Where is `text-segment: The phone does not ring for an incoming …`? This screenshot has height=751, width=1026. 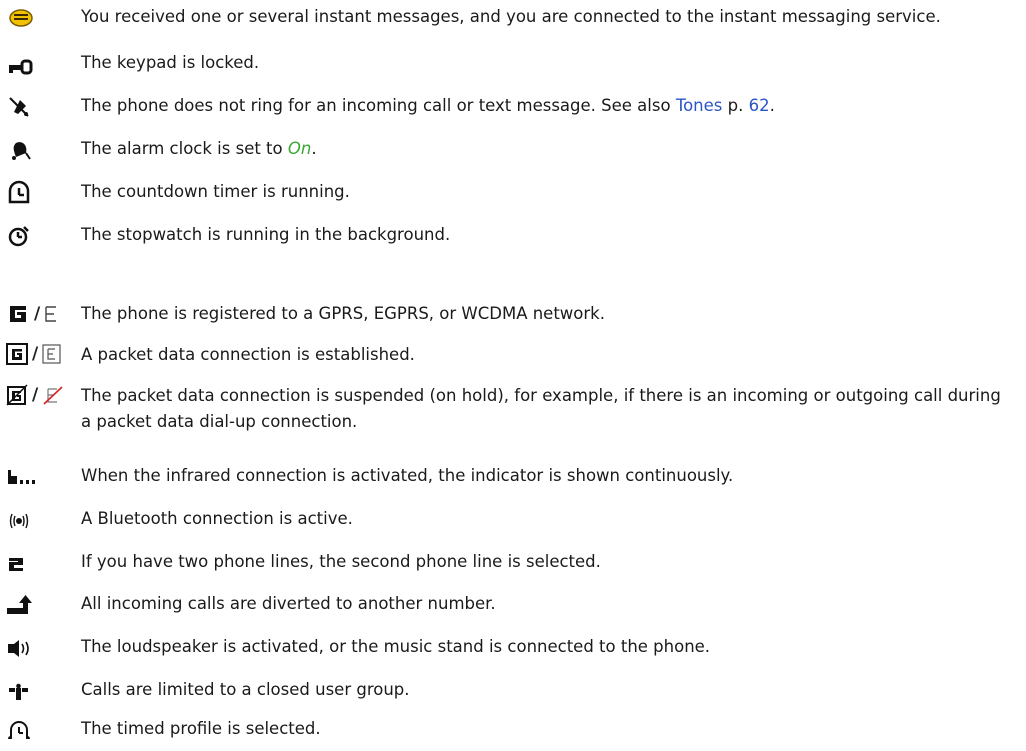
text-segment: The phone does not ring for an incoming … is located at coordinates (378, 105).